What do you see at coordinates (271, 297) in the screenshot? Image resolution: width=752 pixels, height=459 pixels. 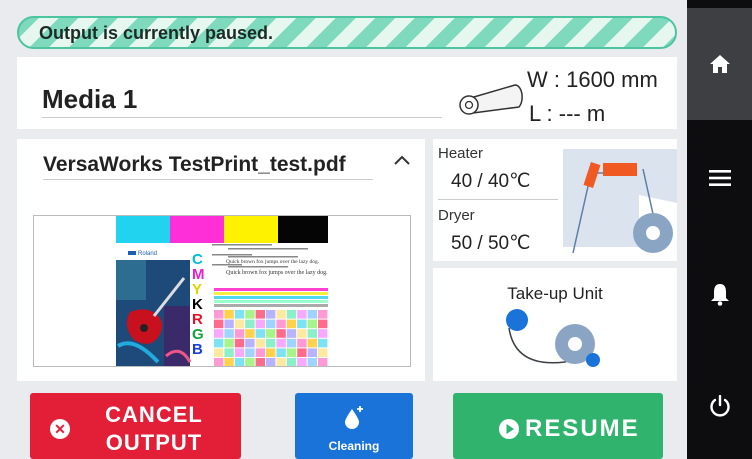 I see `preview-gradient-bars` at bounding box center [271, 297].